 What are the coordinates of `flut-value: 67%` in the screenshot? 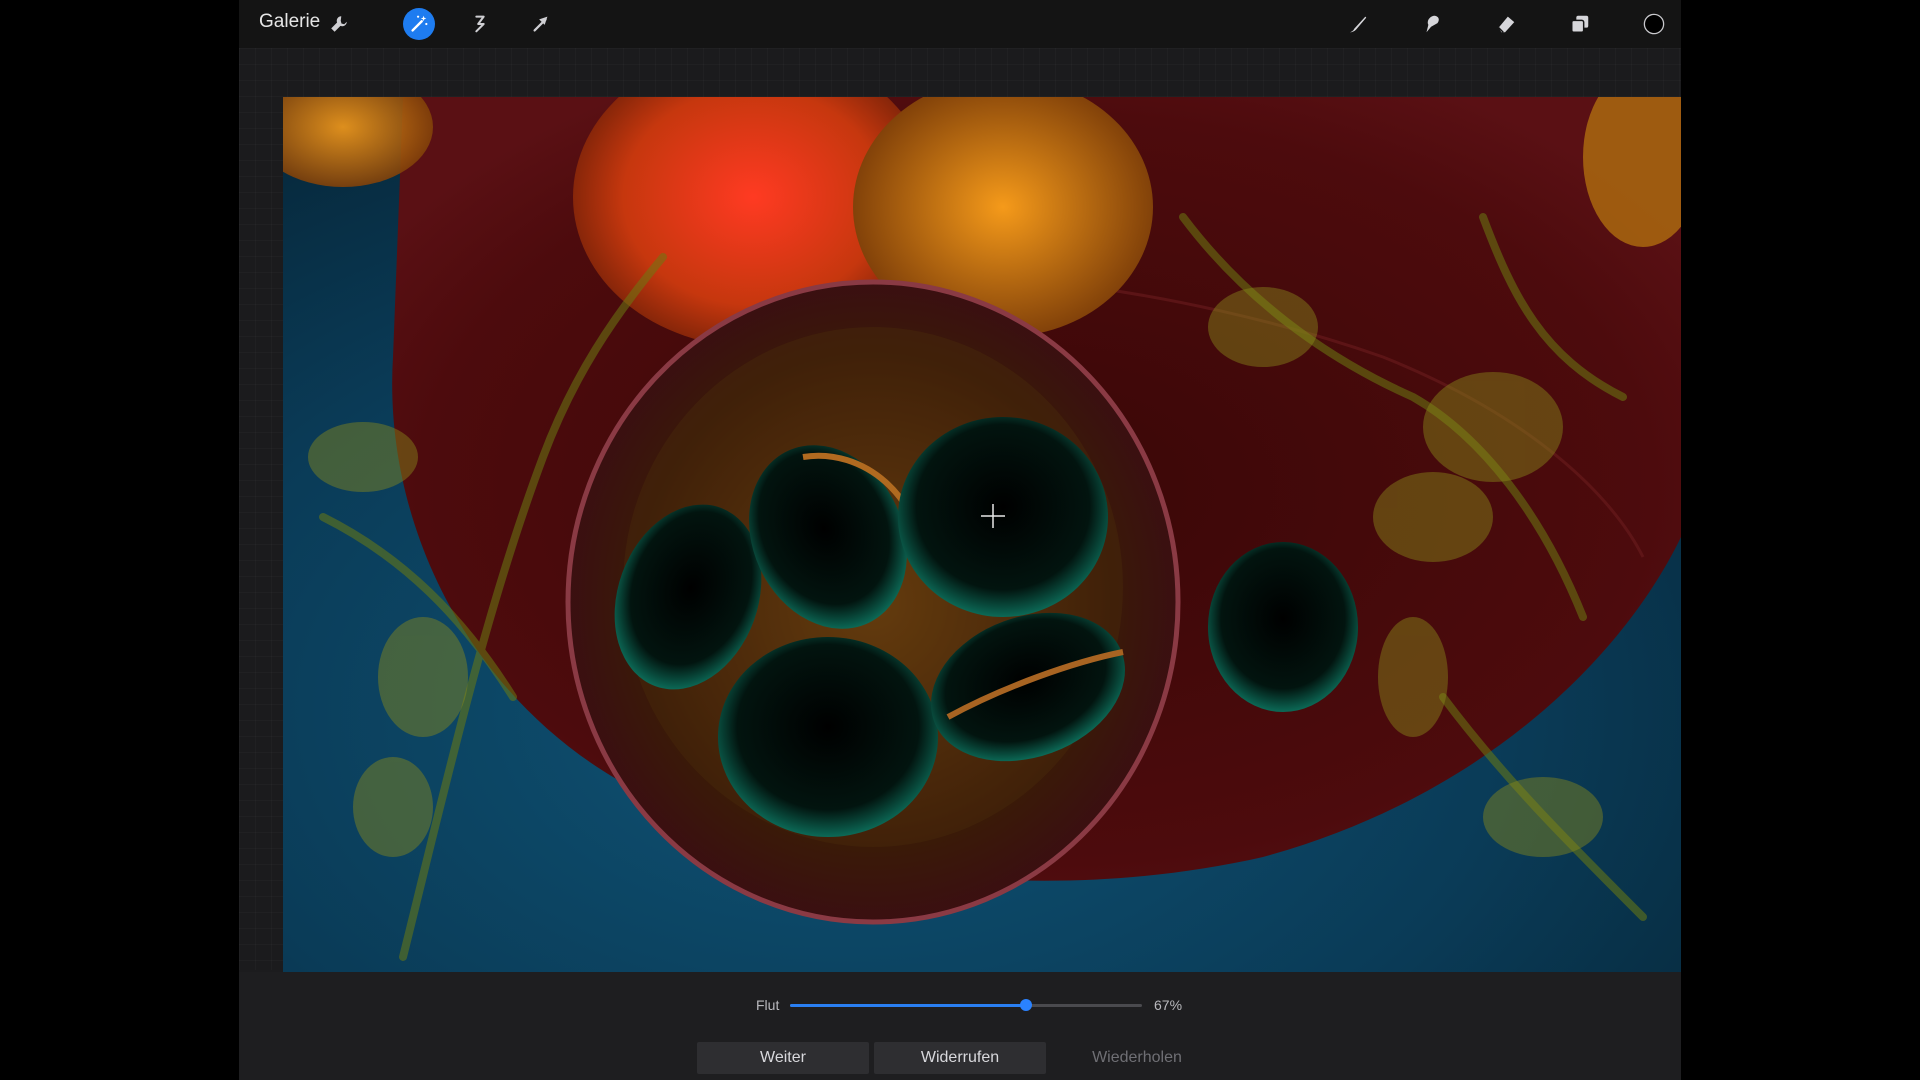 It's located at (1168, 1005).